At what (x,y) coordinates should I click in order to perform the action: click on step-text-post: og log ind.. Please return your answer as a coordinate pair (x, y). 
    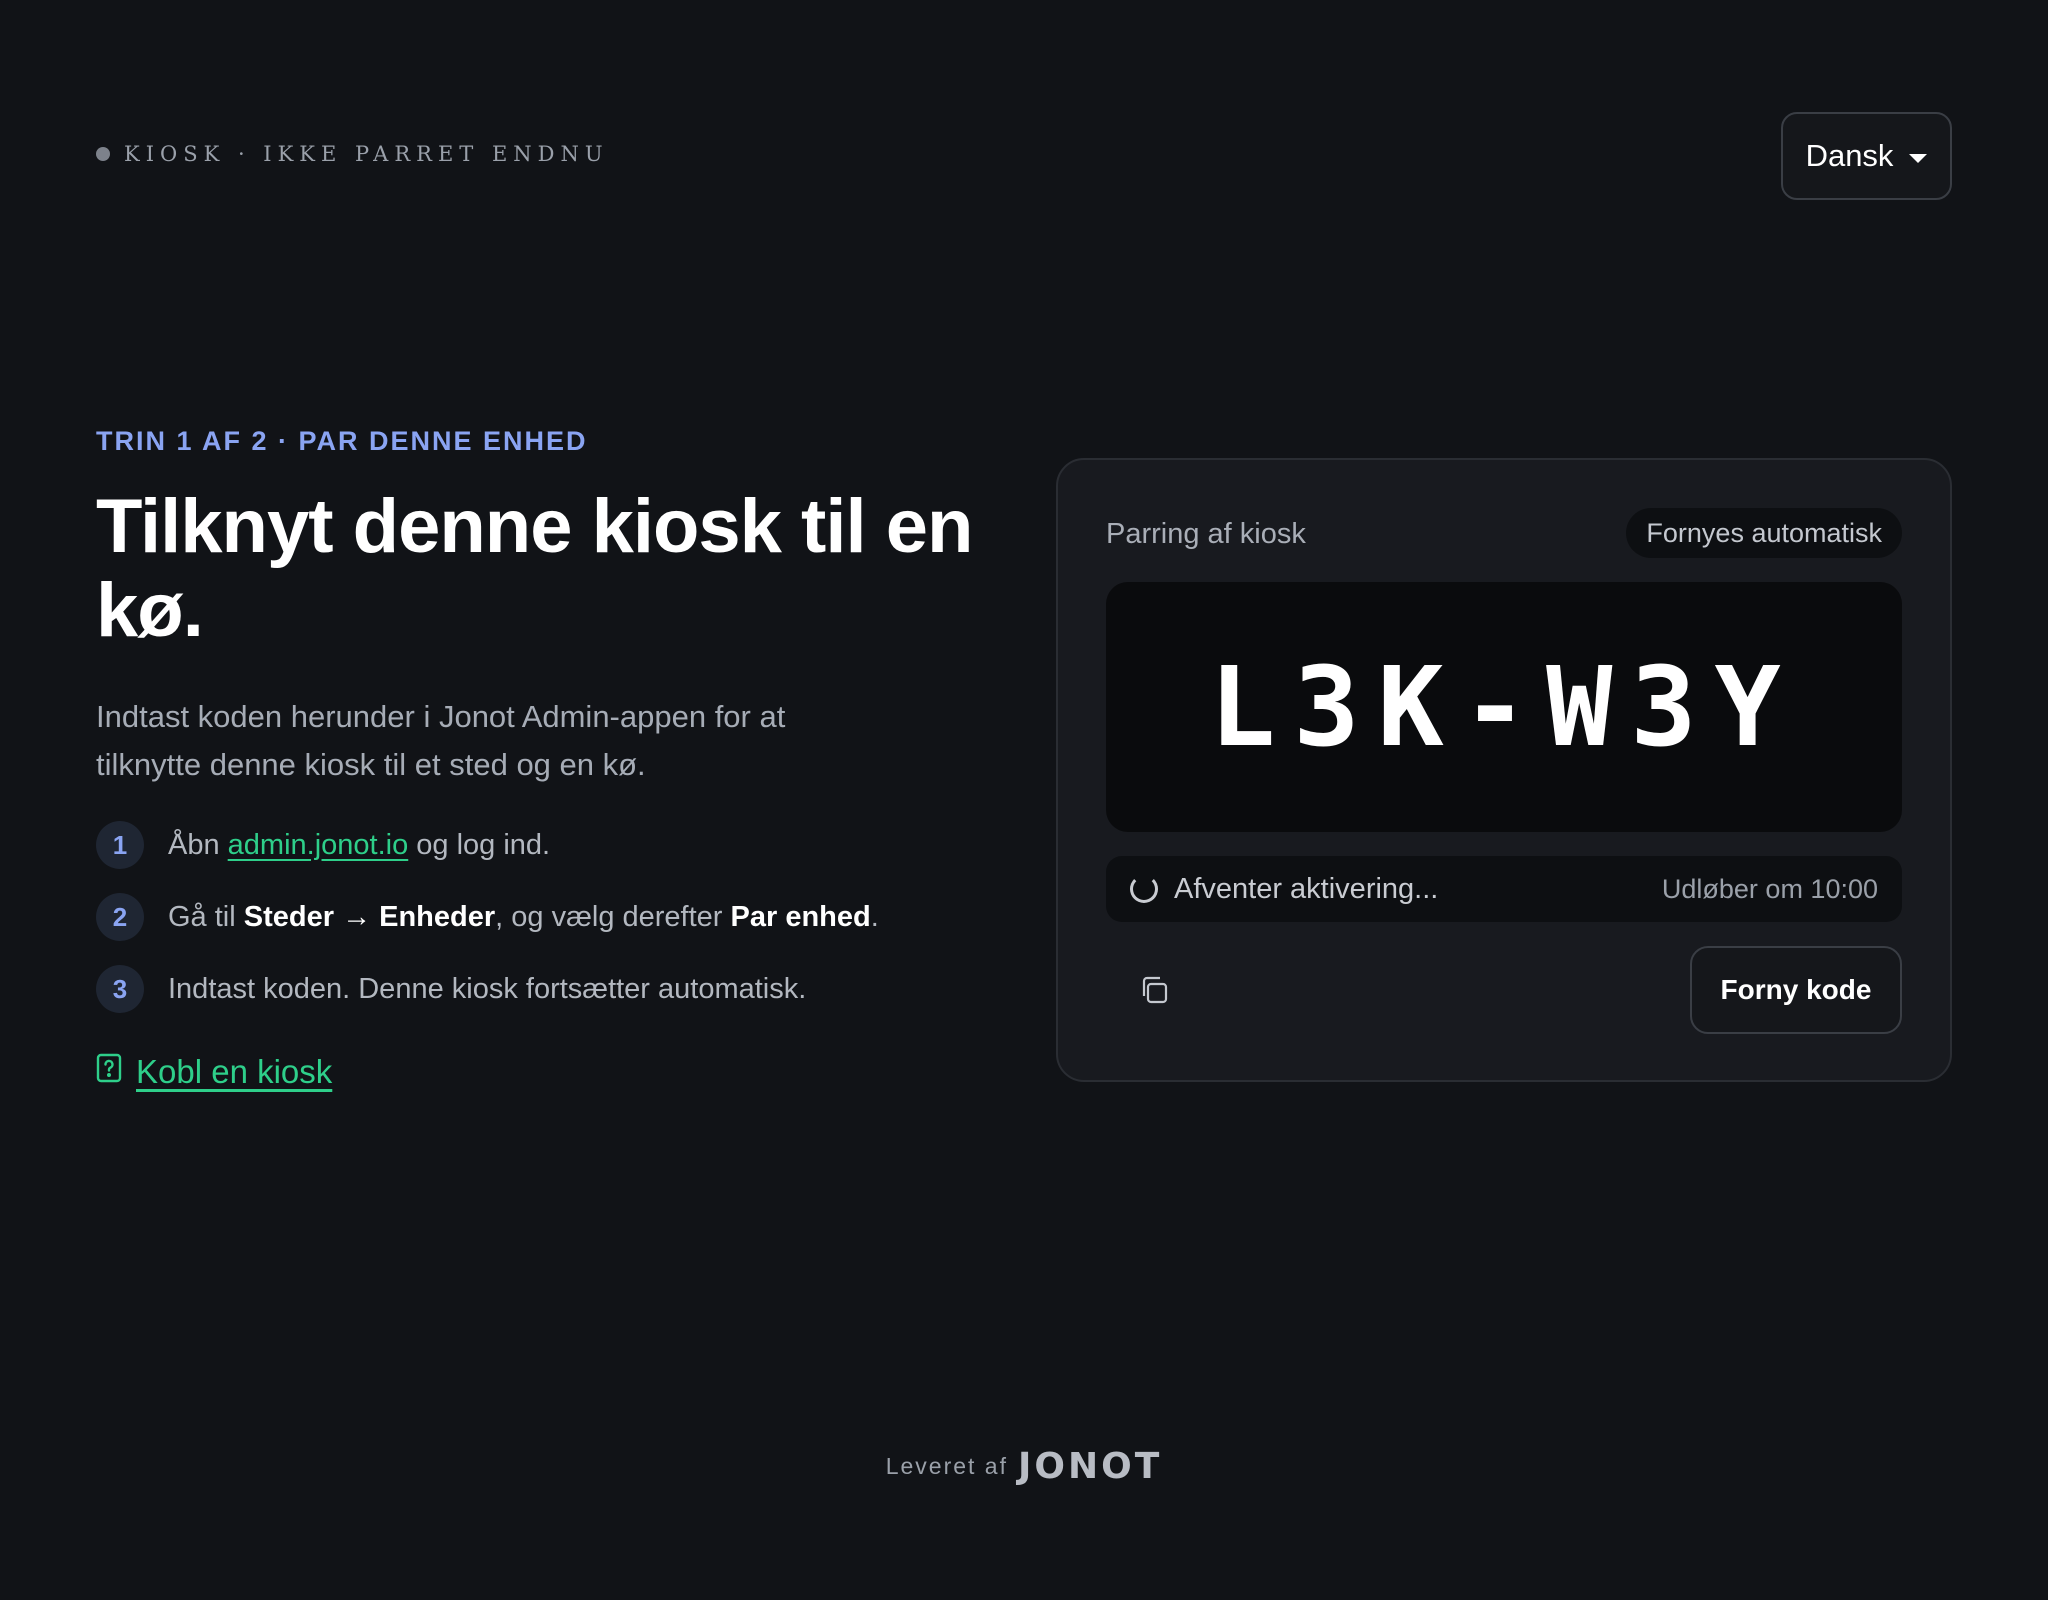
    Looking at the image, I should click on (479, 844).